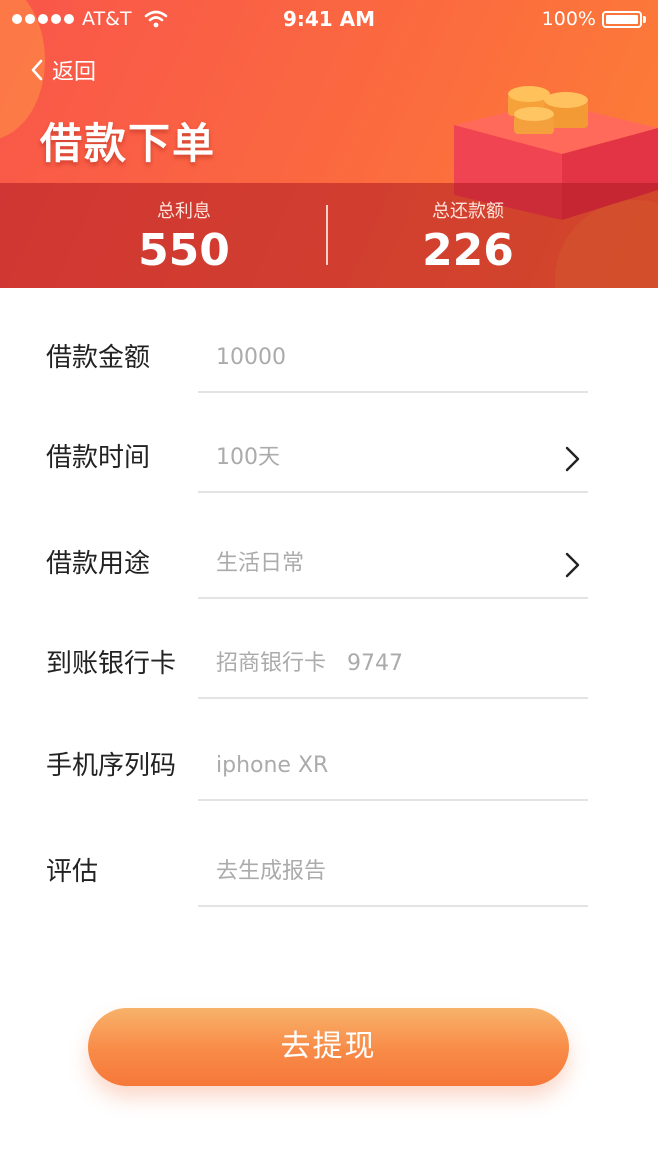 The height and width of the screenshot is (1170, 658). What do you see at coordinates (37, 70) in the screenshot?
I see `chevron-left-icon` at bounding box center [37, 70].